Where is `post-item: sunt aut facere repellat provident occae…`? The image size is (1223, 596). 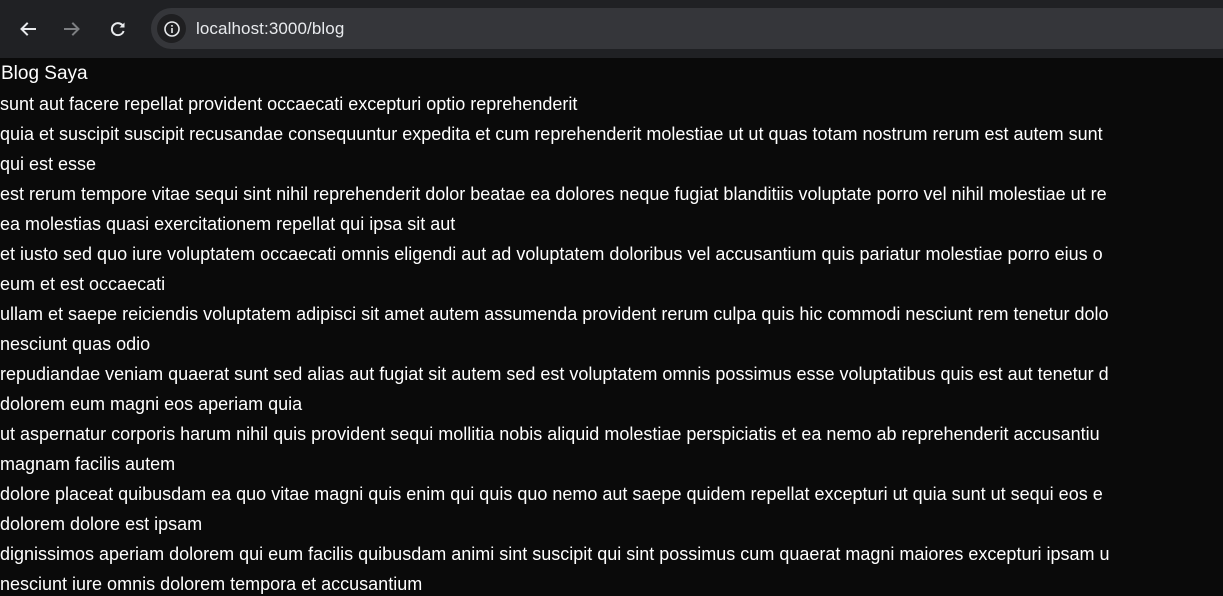 post-item: sunt aut facere repellat provident occae… is located at coordinates (611, 119).